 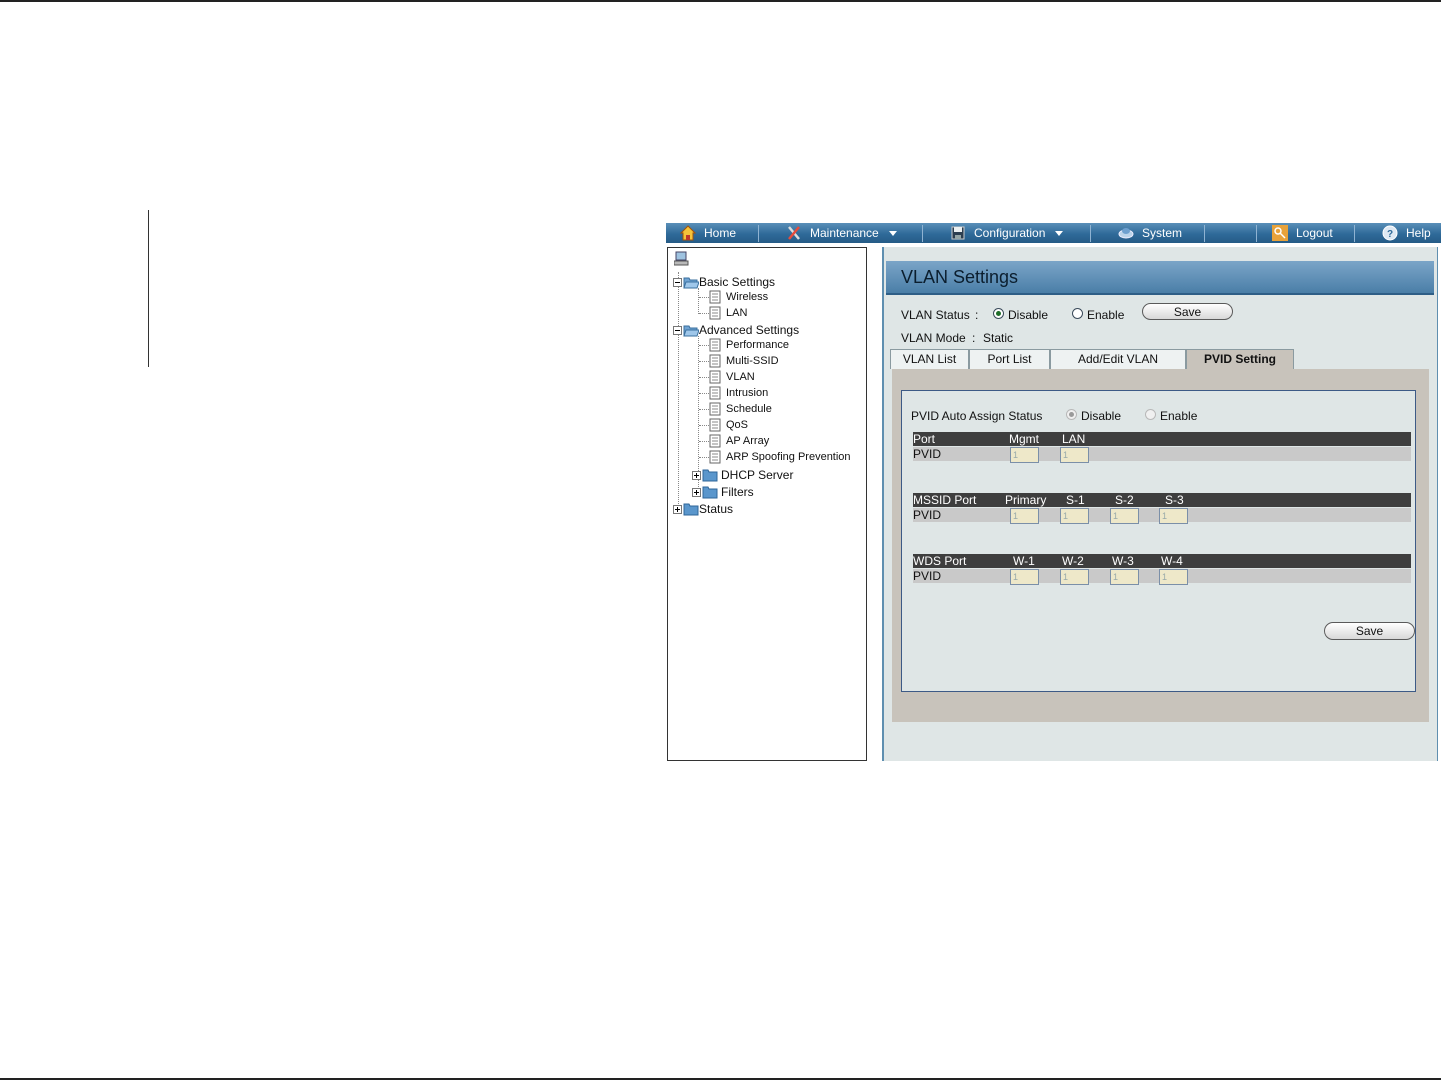 What do you see at coordinates (1124, 500) in the screenshot?
I see `mssid-header-cell: S-2` at bounding box center [1124, 500].